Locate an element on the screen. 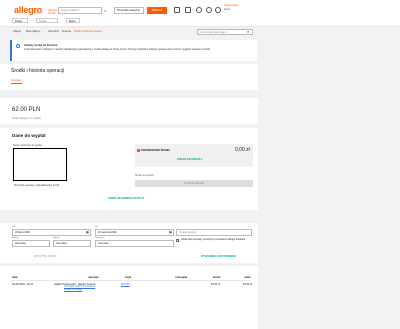 Image resolution: width=400 pixels, height=329 pixels. row-login: Mr1234 is located at coordinates (125, 284).